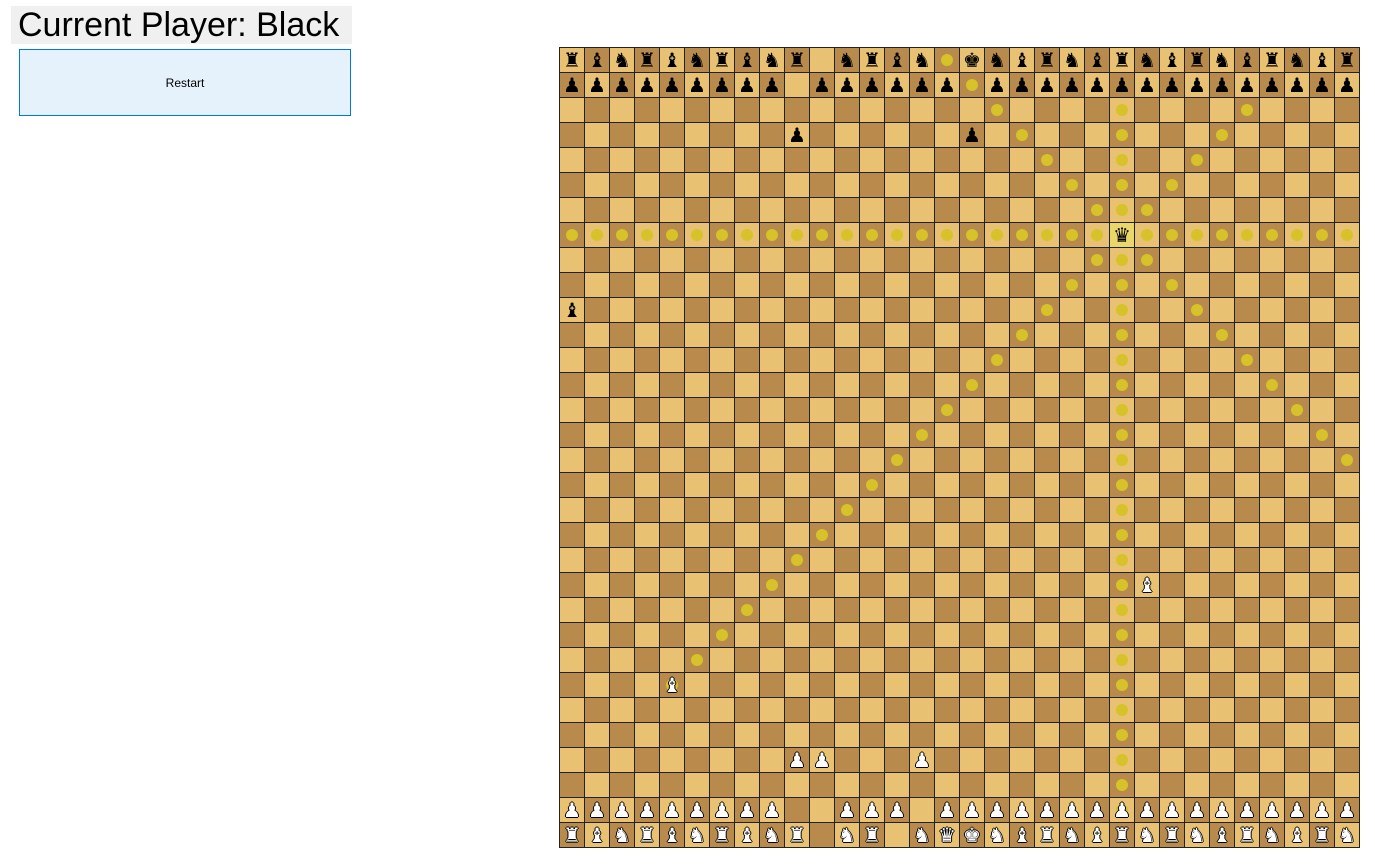 Image resolution: width=1375 pixels, height=866 pixels. I want to click on white-rook-piece: ♜, so click(722, 835).